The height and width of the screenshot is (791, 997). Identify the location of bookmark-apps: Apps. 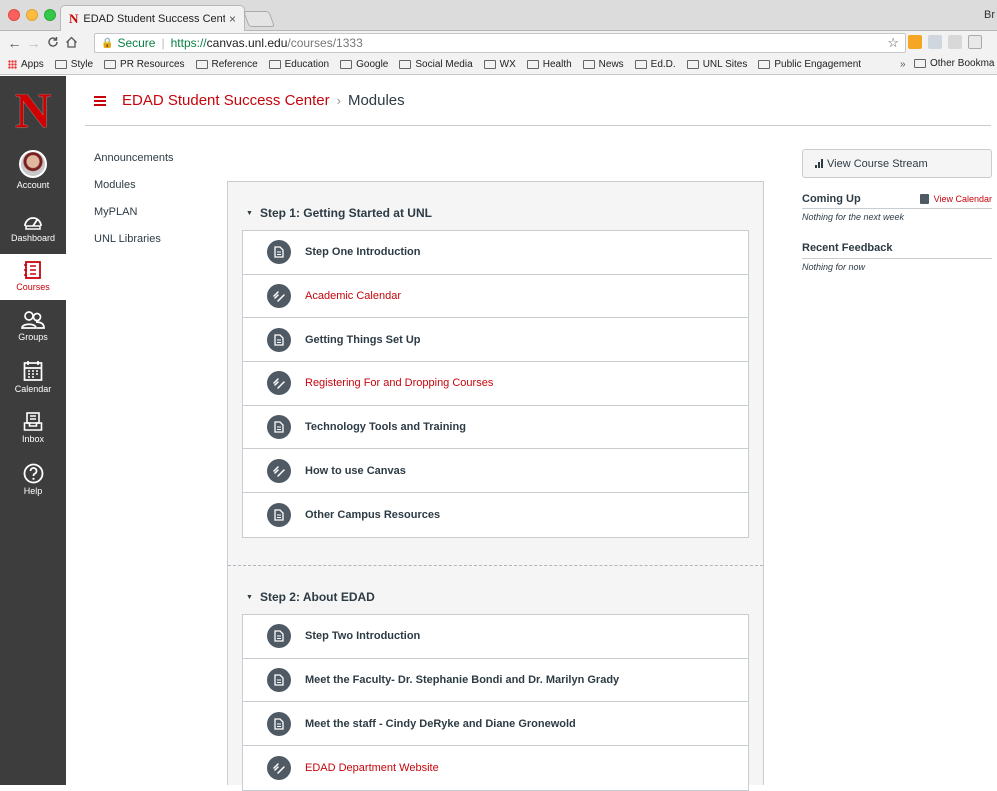
(26, 64).